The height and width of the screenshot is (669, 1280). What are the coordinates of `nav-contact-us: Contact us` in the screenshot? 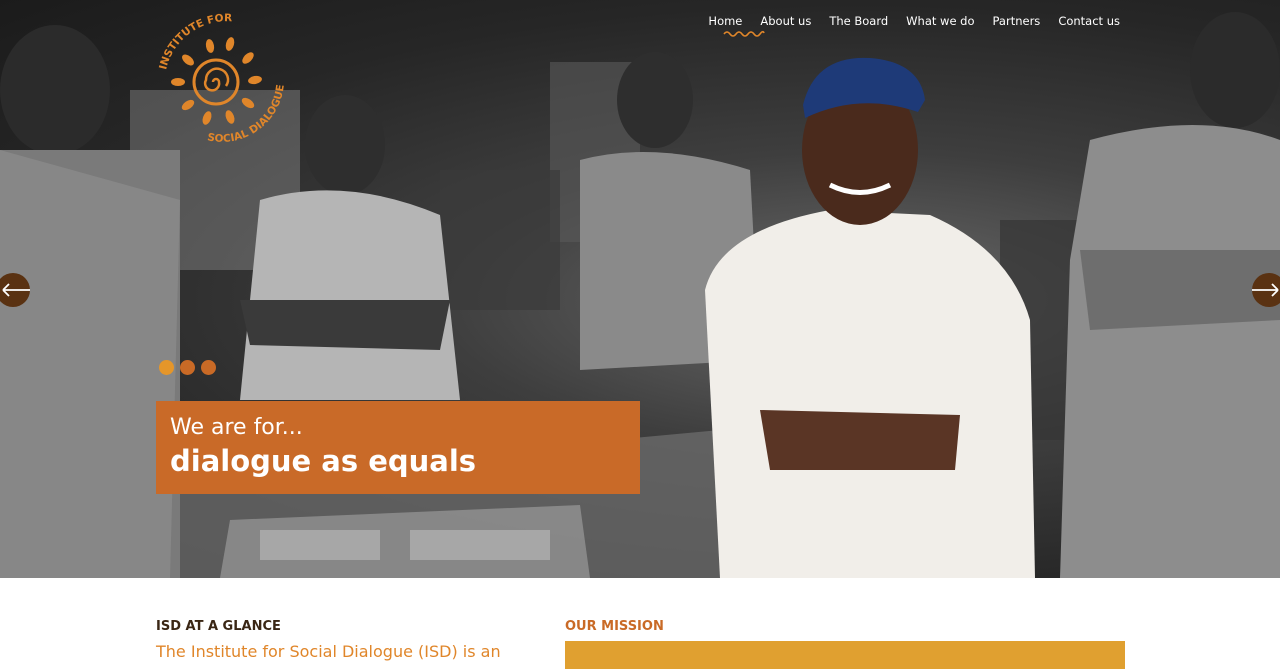 It's located at (1089, 21).